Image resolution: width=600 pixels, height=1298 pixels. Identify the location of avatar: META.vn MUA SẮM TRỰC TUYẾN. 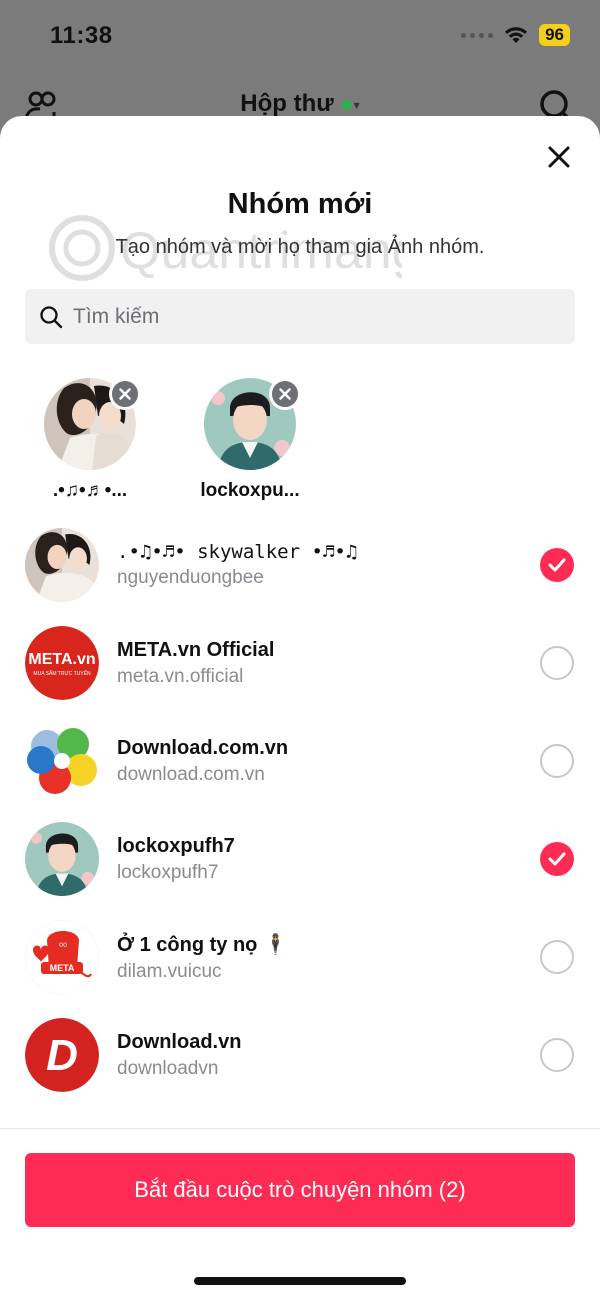
(62, 663).